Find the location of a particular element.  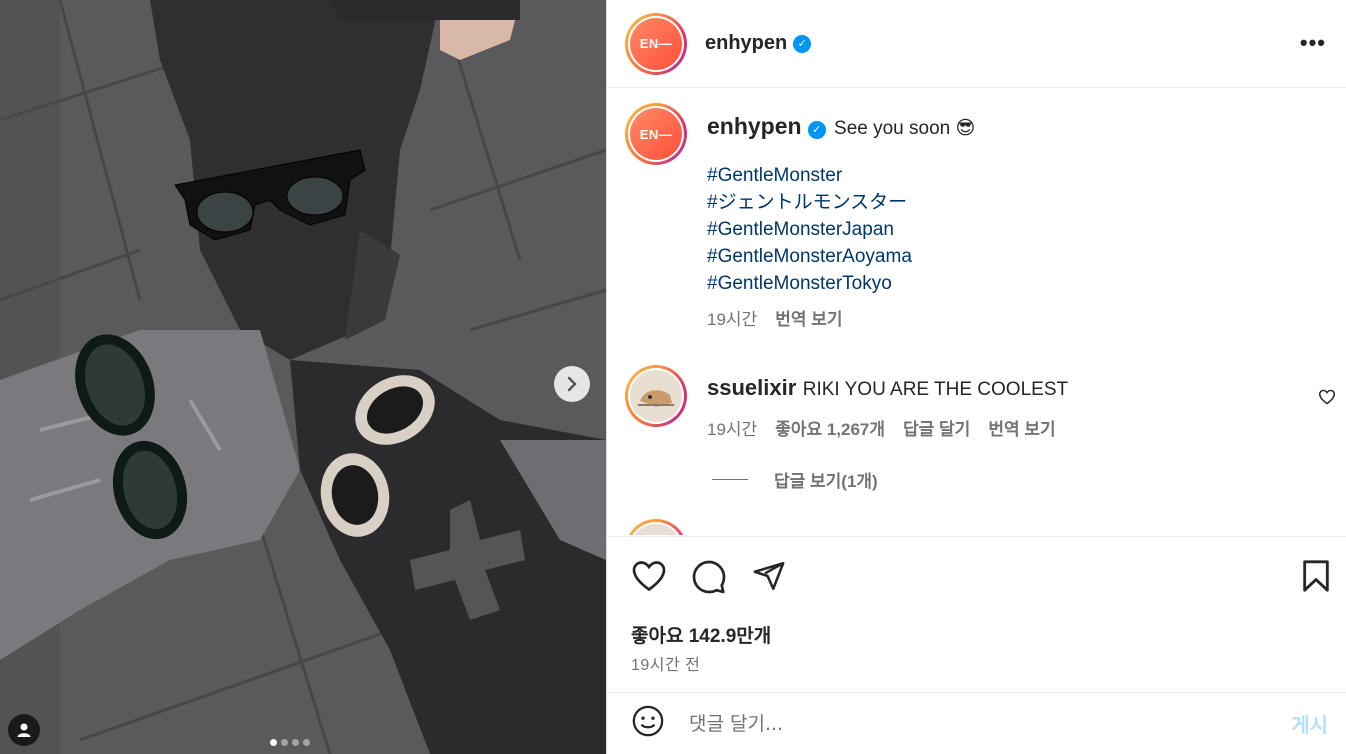

comment-input is located at coordinates (969, 723).